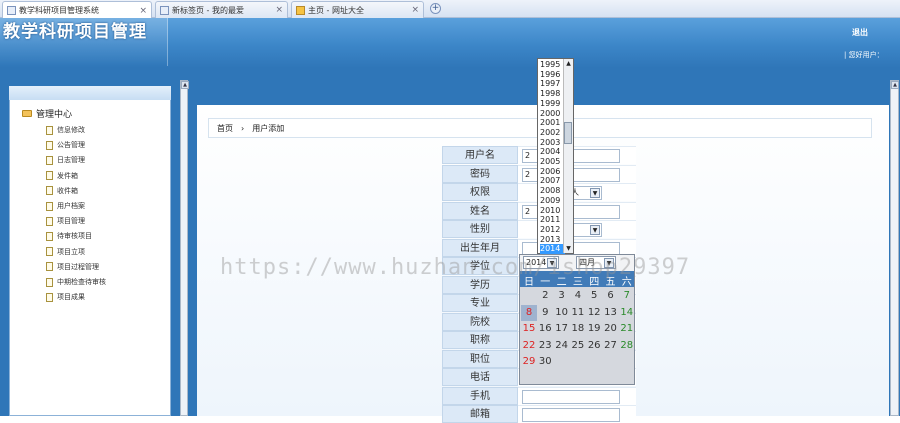 Image resolution: width=900 pixels, height=423 pixels. What do you see at coordinates (552, 230) in the screenshot?
I see `year-option: 2012` at bounding box center [552, 230].